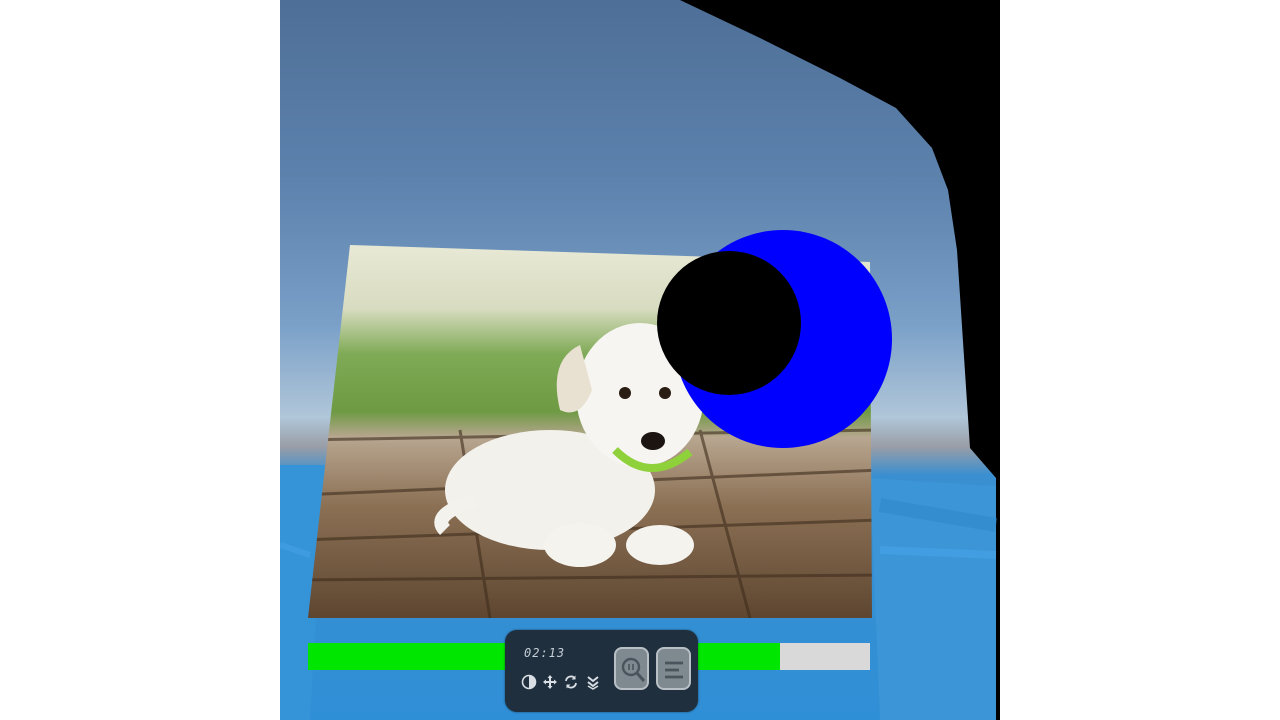 Image resolution: width=1280 pixels, height=720 pixels. I want to click on contrast-icon, so click(529, 684).